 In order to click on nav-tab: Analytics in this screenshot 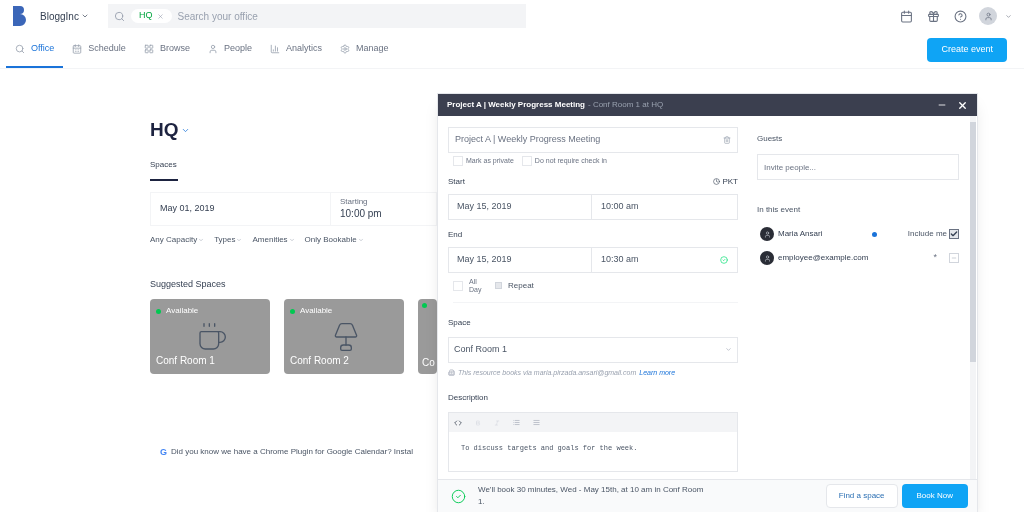, I will do `click(295, 50)`.